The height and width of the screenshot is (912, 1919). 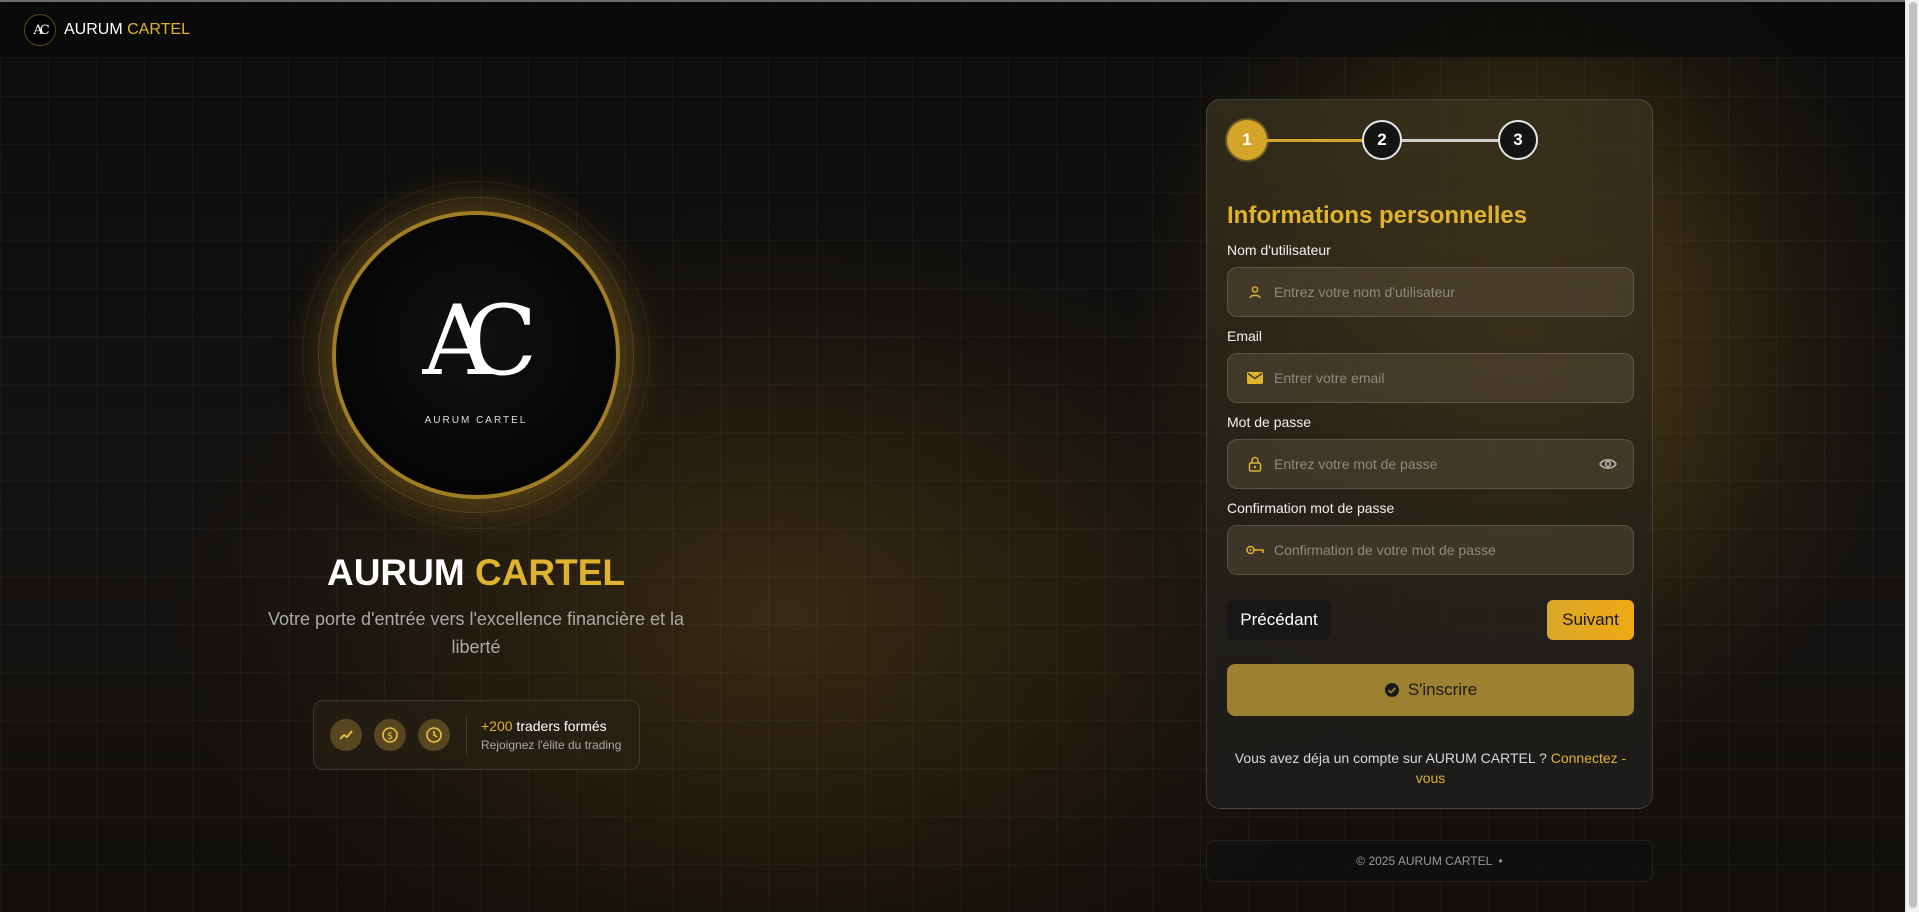 What do you see at coordinates (1453, 292) in the screenshot?
I see `username-input` at bounding box center [1453, 292].